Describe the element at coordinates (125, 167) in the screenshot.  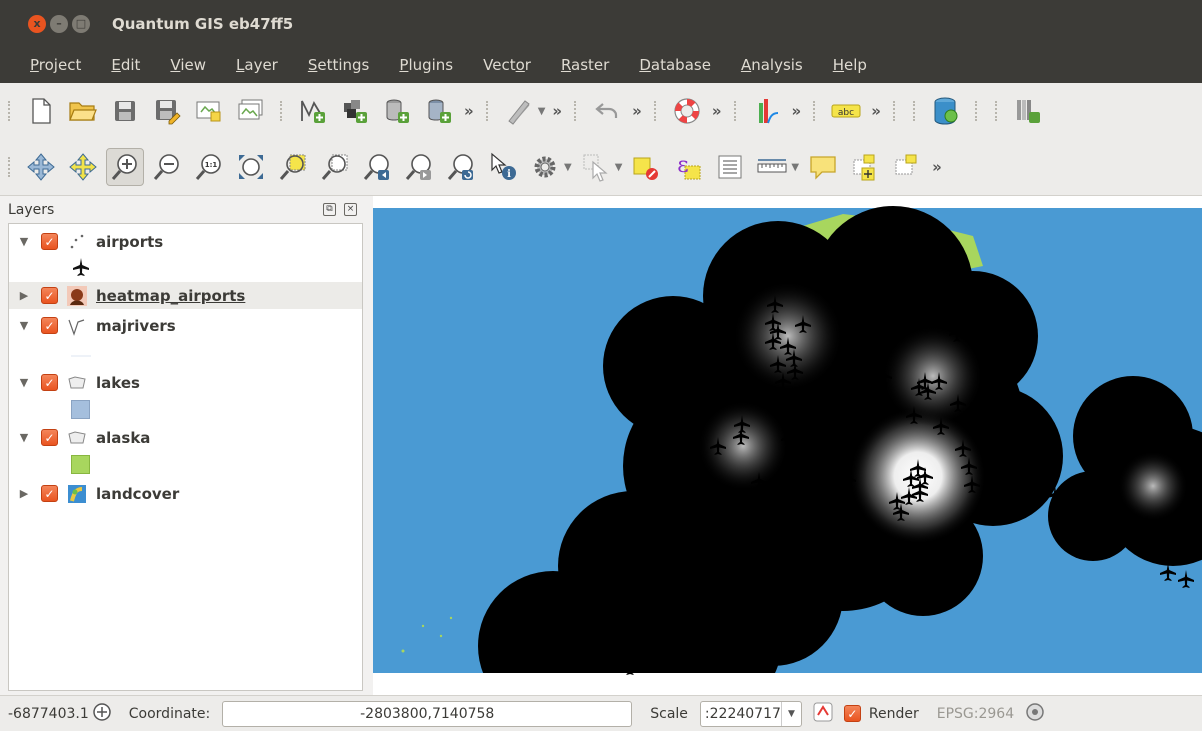
I see `zoom-in-button` at that location.